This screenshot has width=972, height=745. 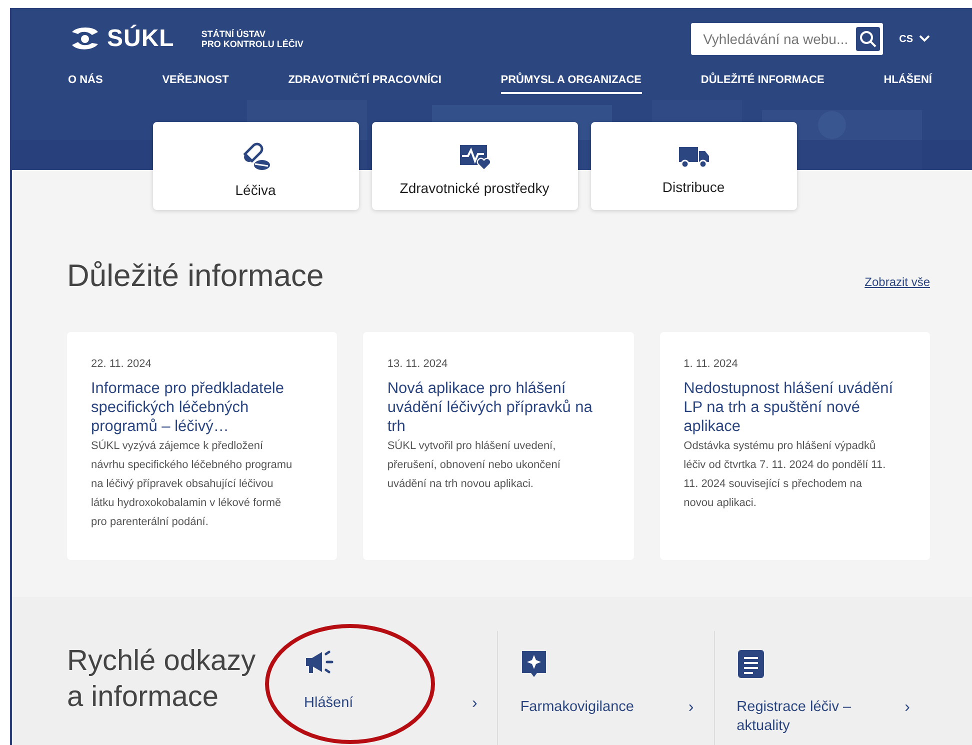 What do you see at coordinates (577, 707) in the screenshot?
I see `quick-link: Farmakovigilance` at bounding box center [577, 707].